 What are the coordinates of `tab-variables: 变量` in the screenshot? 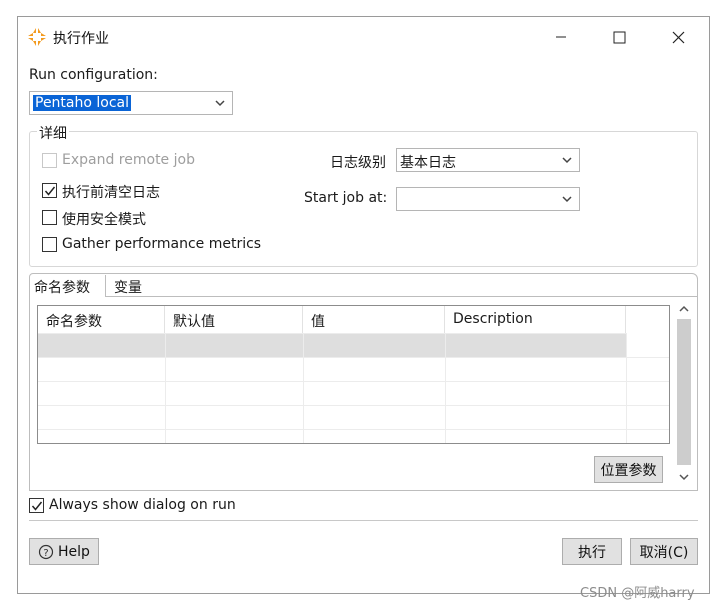 It's located at (128, 286).